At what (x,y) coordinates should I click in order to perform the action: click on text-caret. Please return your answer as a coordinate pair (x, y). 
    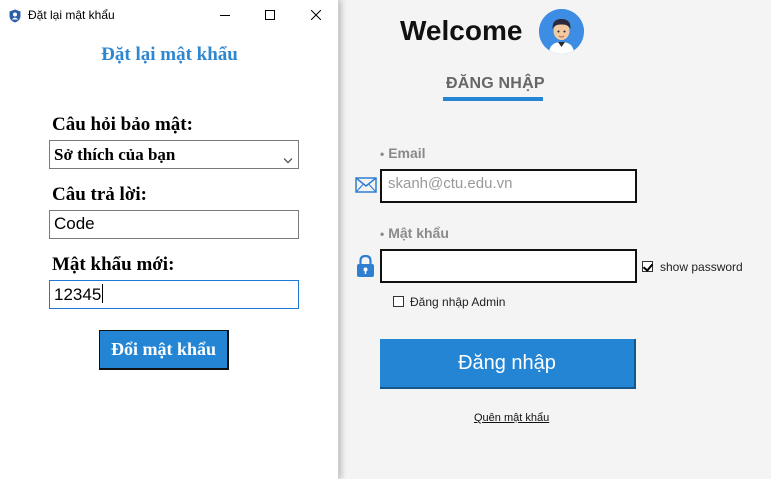
    Looking at the image, I should click on (103, 293).